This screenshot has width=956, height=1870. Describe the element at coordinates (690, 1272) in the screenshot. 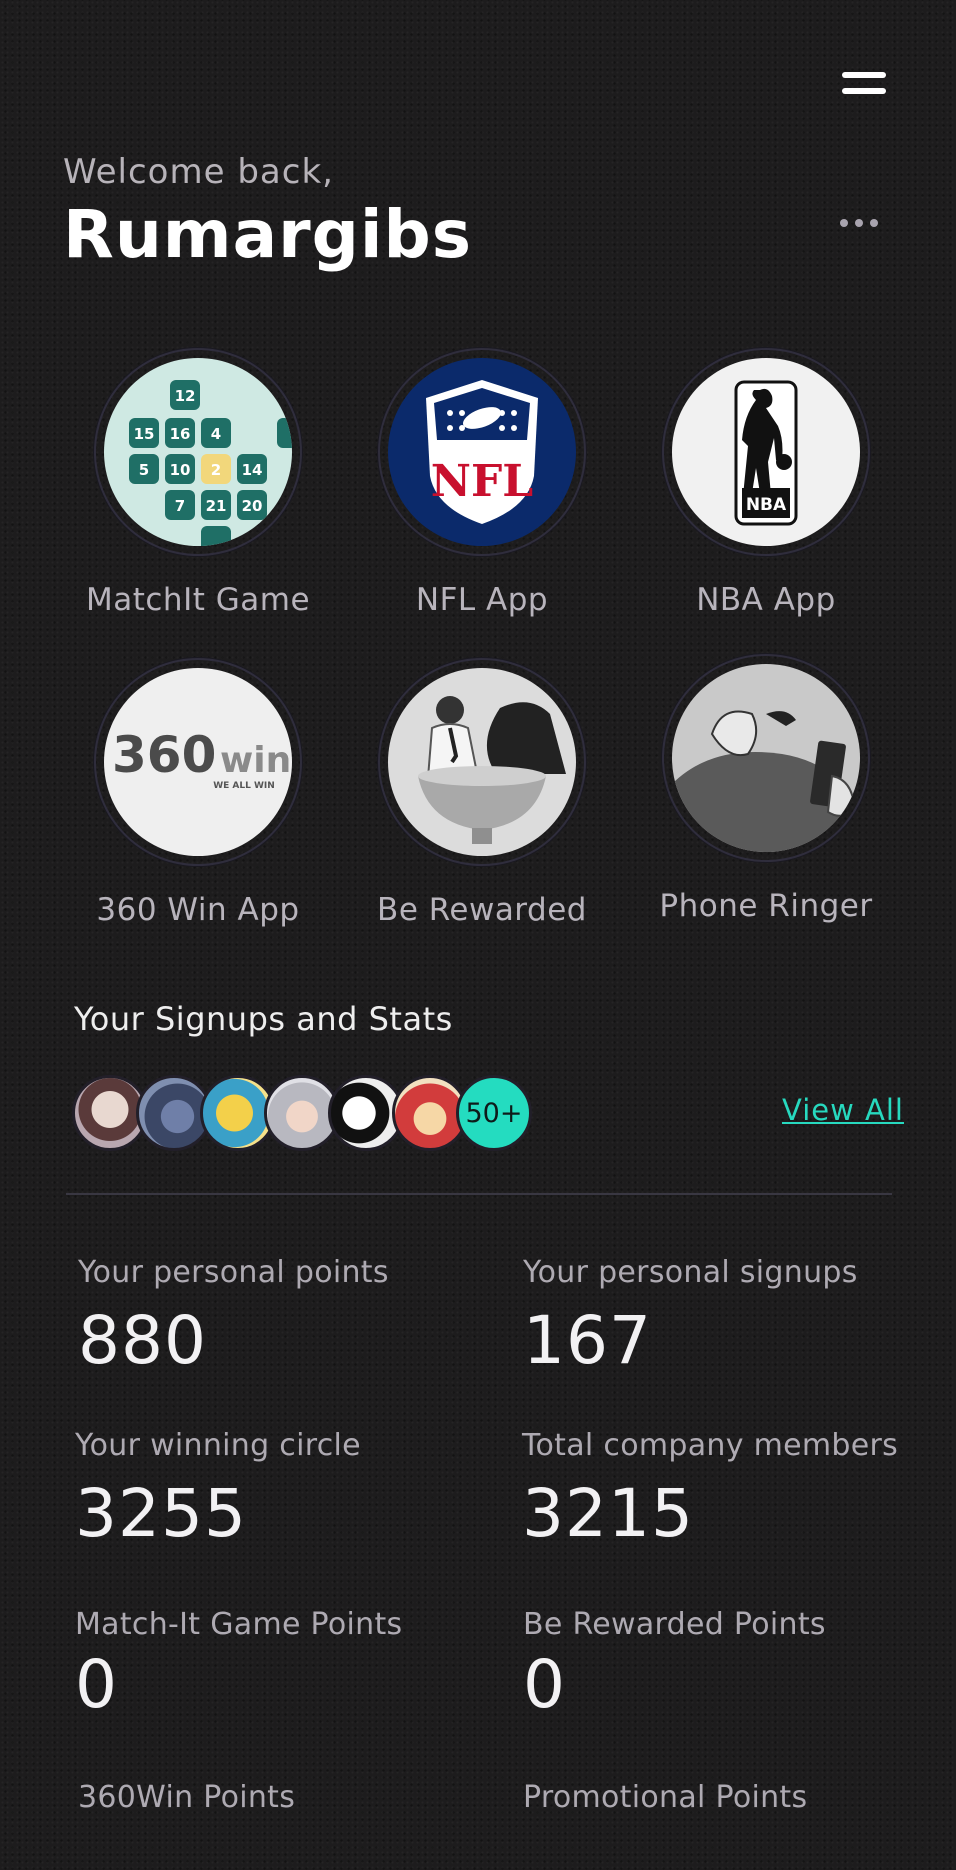

I see `stat-label: Your personal signups` at that location.